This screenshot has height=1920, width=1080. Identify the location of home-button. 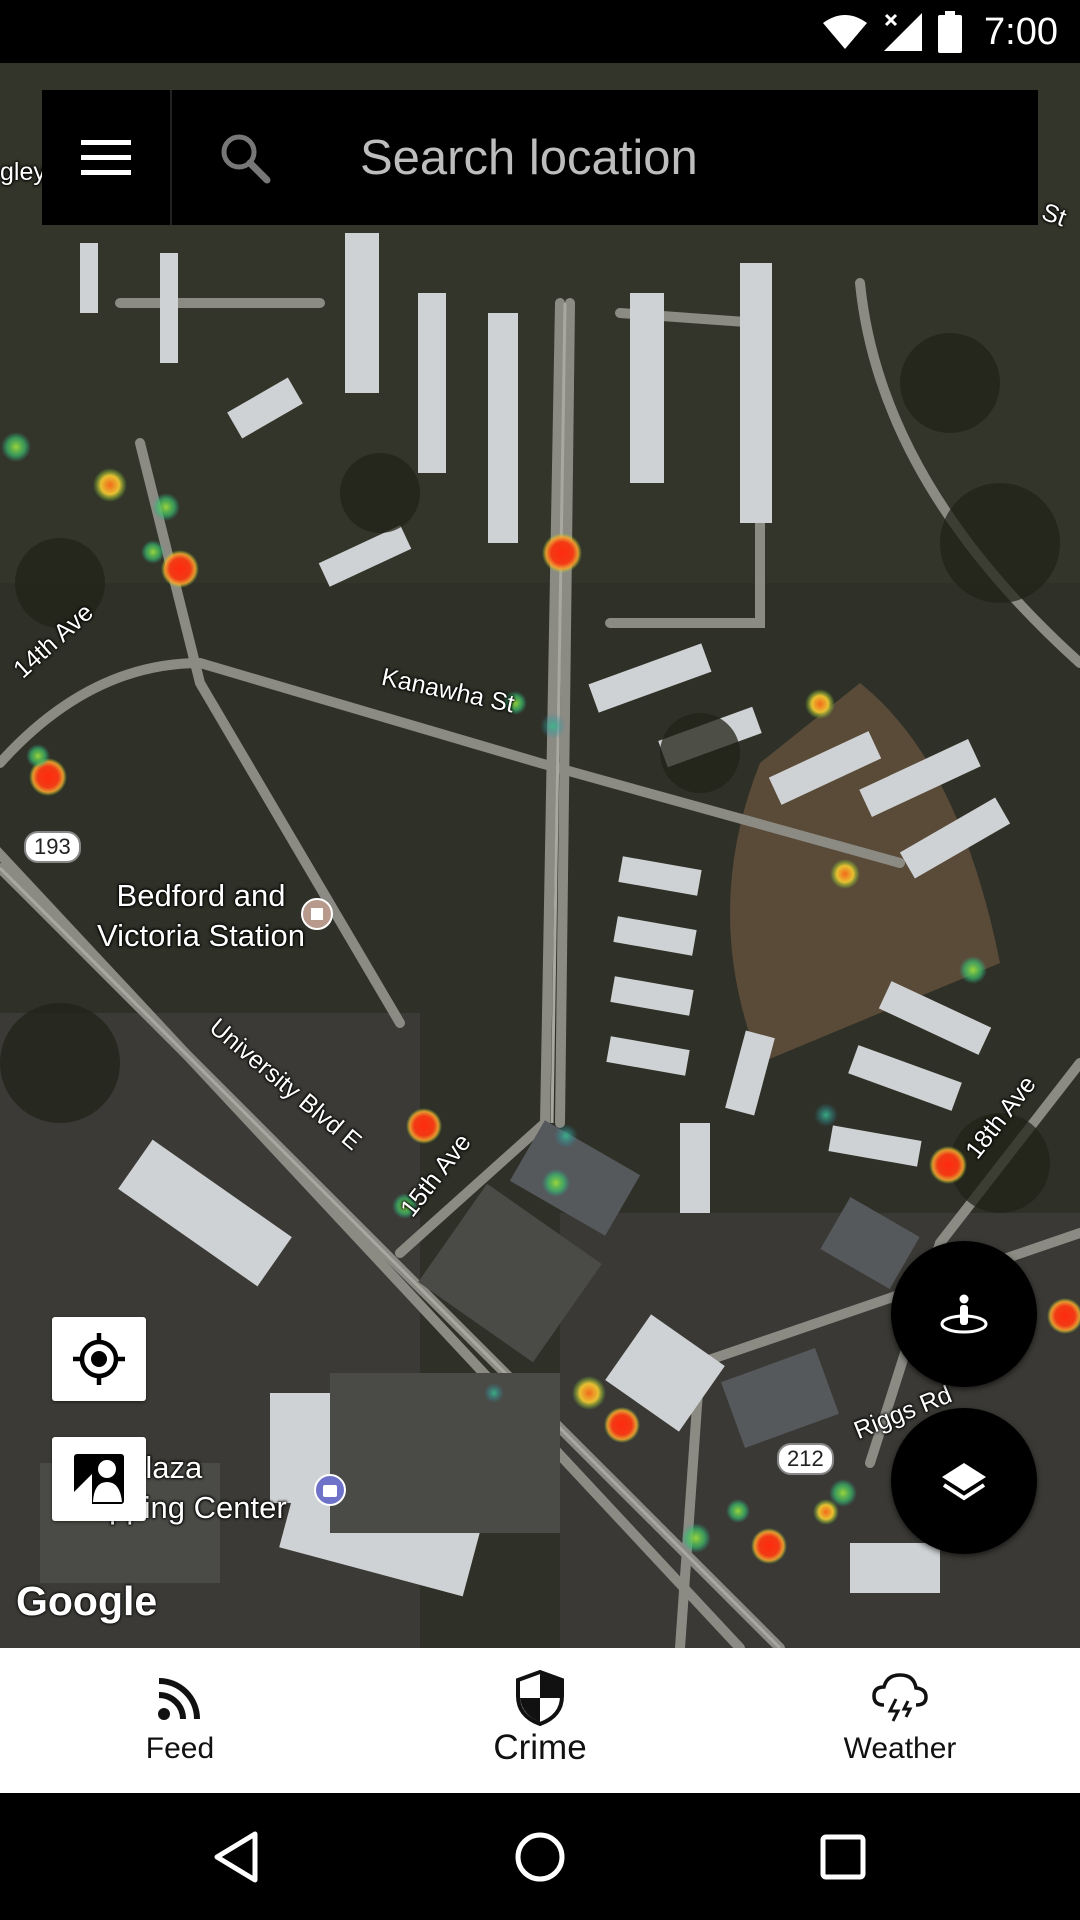
(540, 1857).